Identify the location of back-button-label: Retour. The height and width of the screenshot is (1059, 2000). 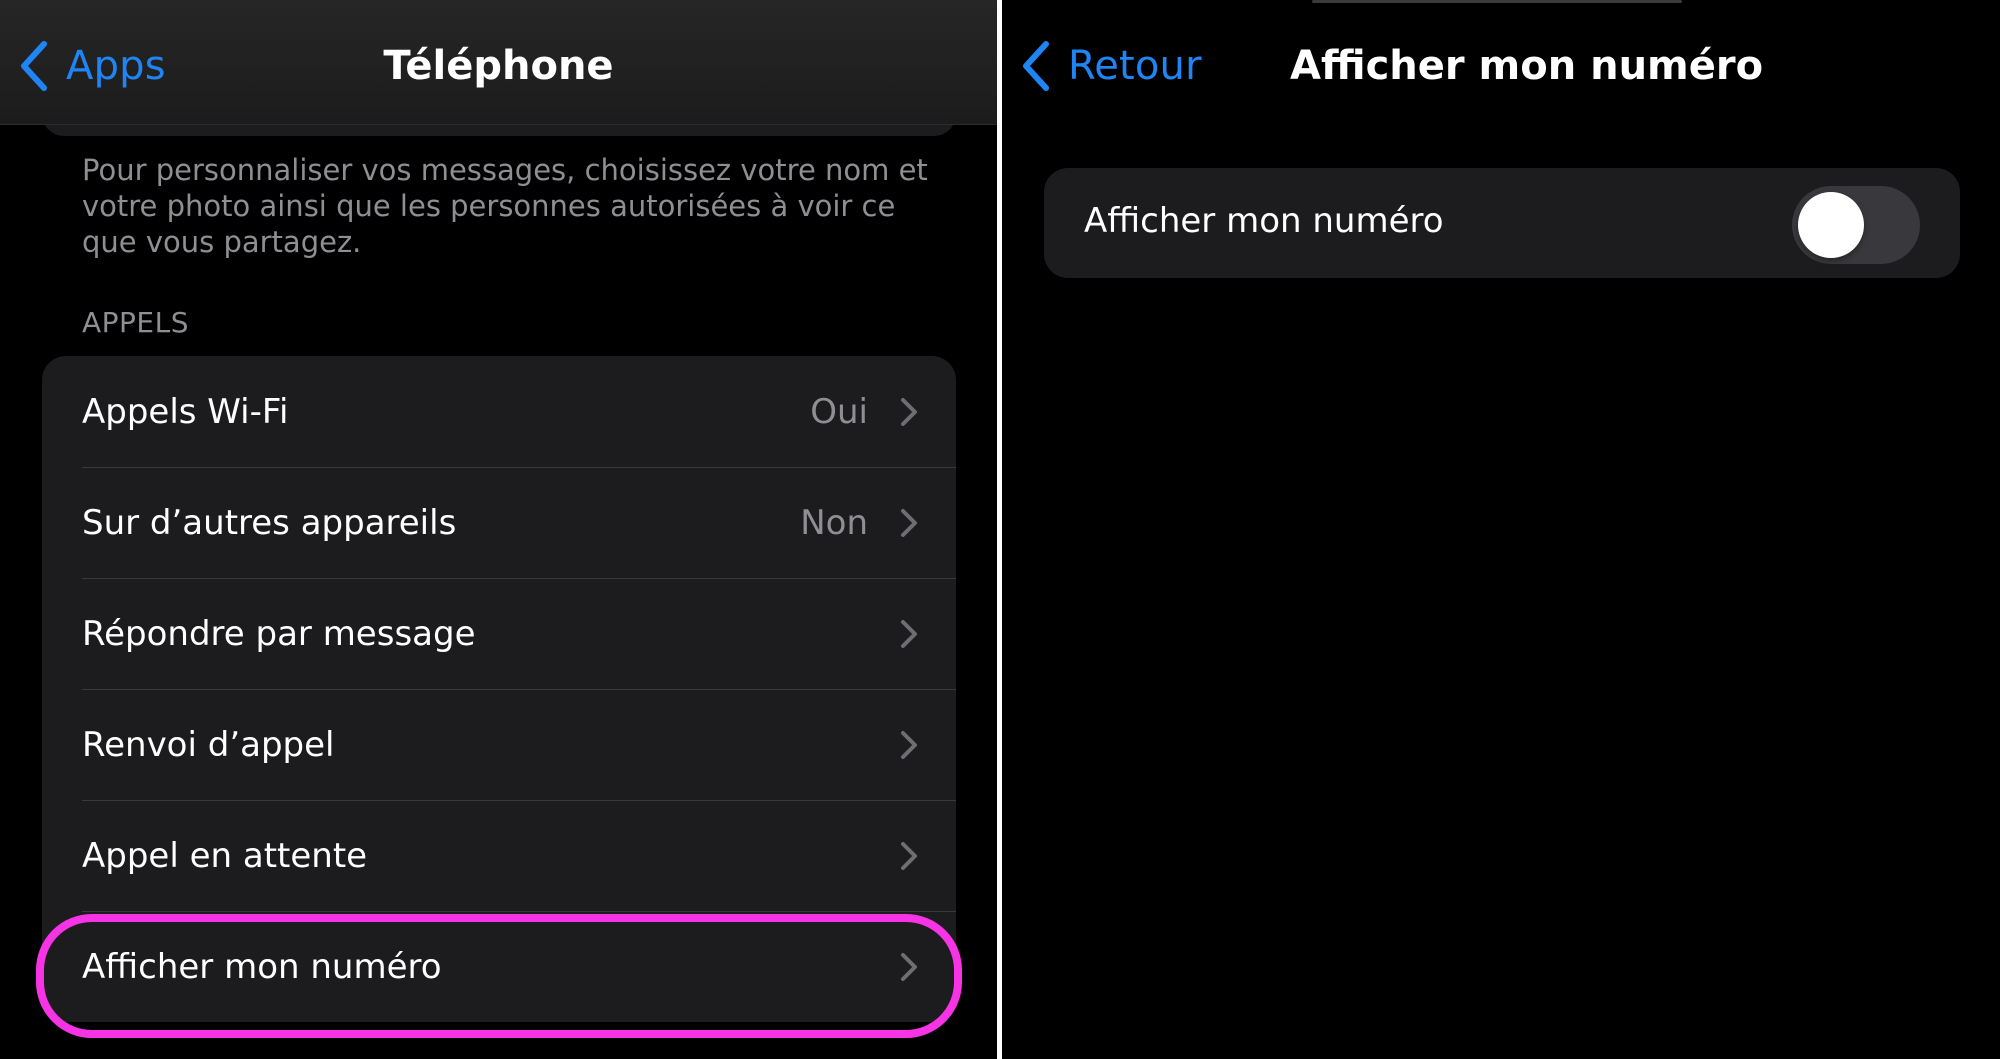
(1135, 66).